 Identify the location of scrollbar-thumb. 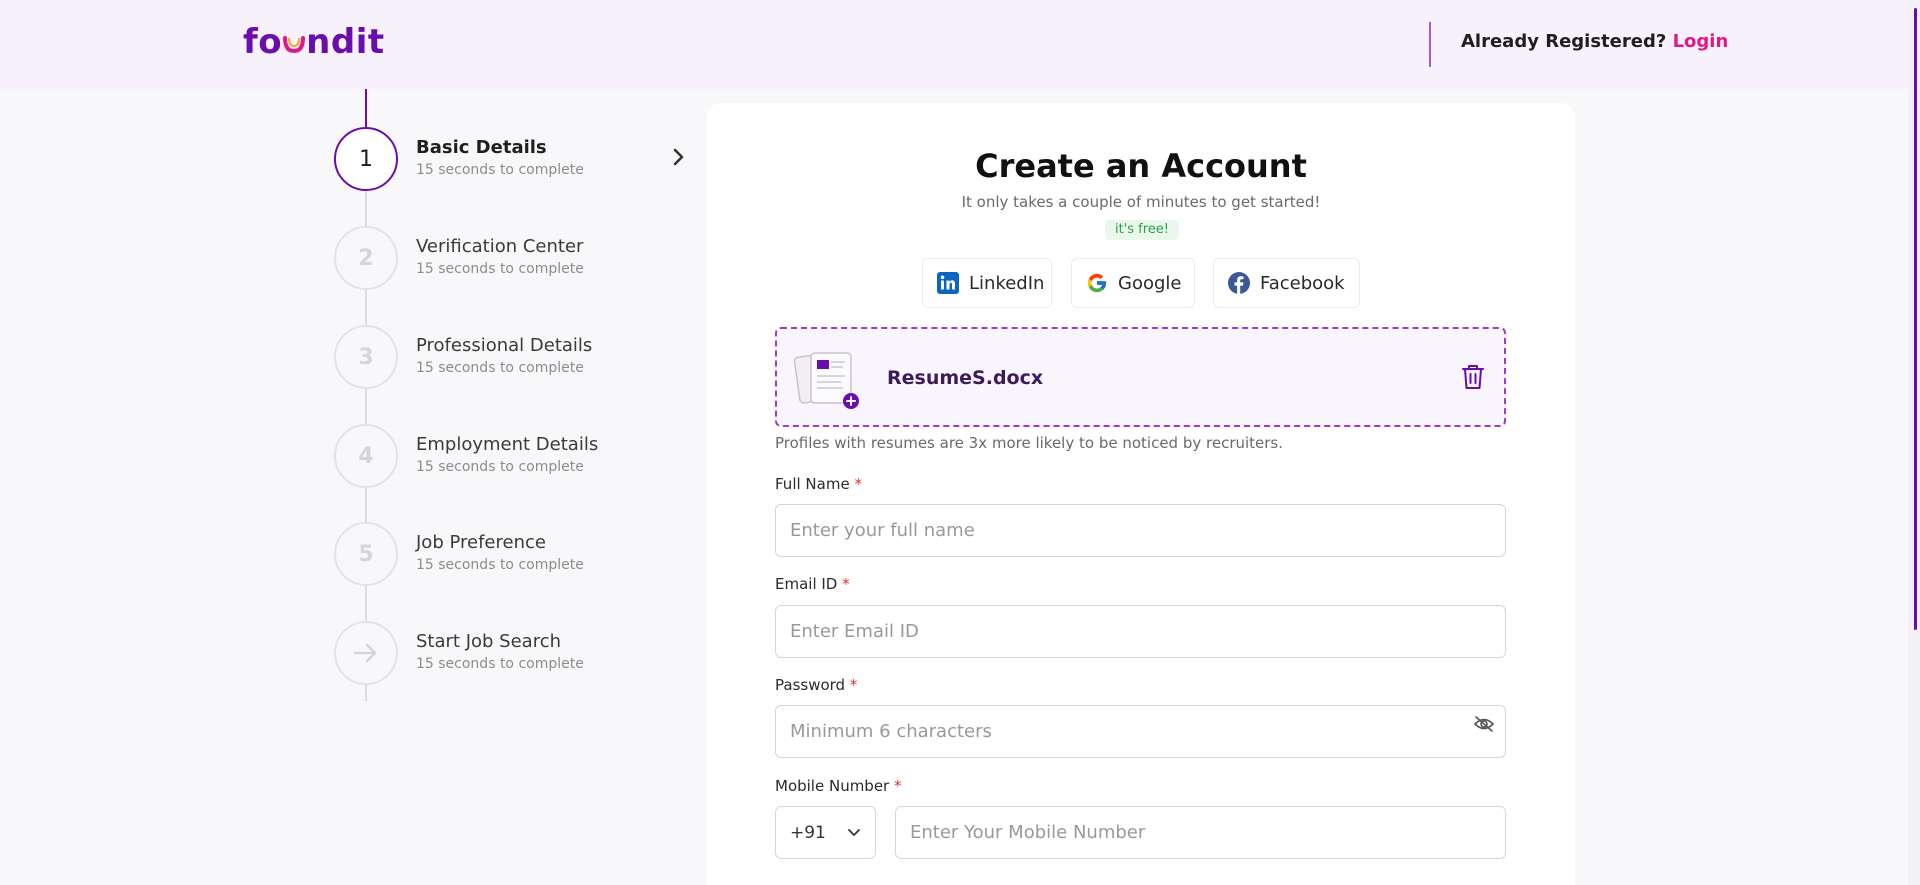
(1915, 319).